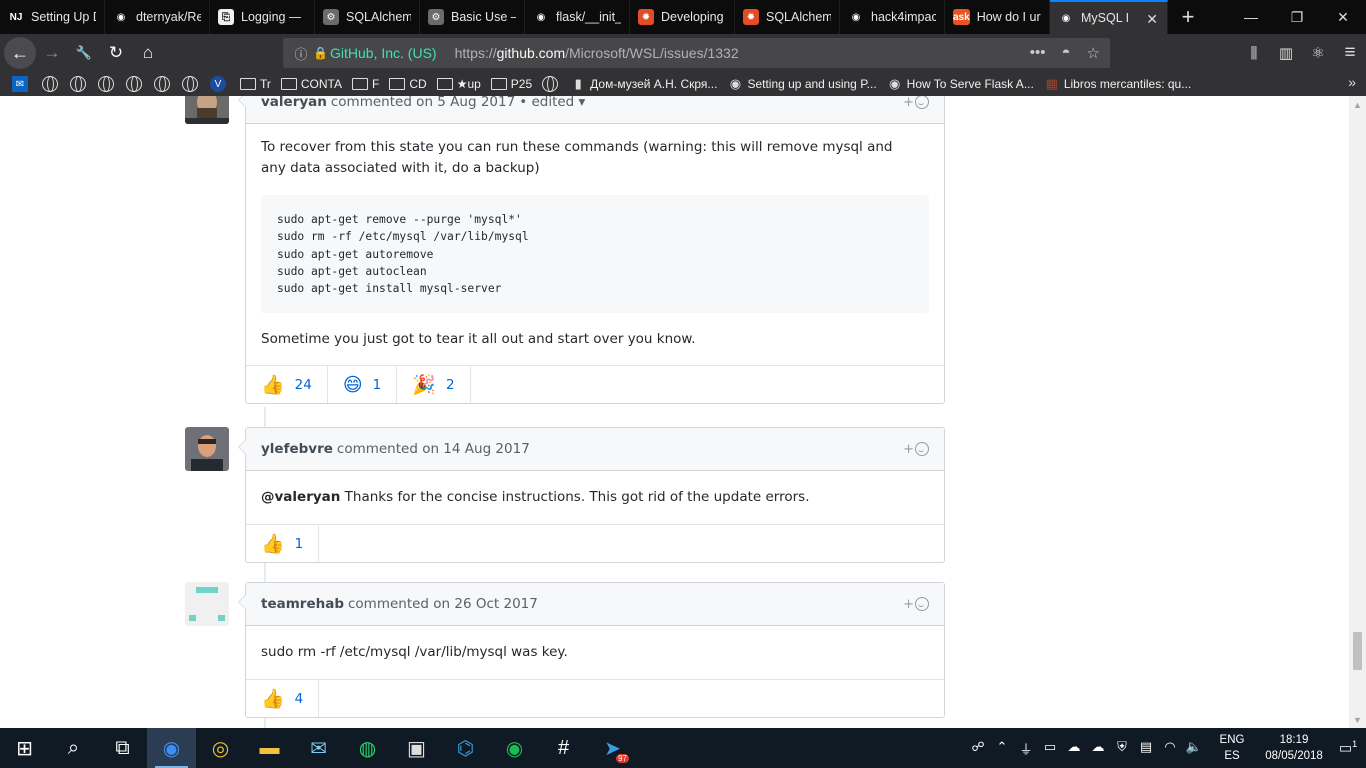 This screenshot has height=768, width=1366. What do you see at coordinates (1122, 748) in the screenshot?
I see `defender-icon: ⛨` at bounding box center [1122, 748].